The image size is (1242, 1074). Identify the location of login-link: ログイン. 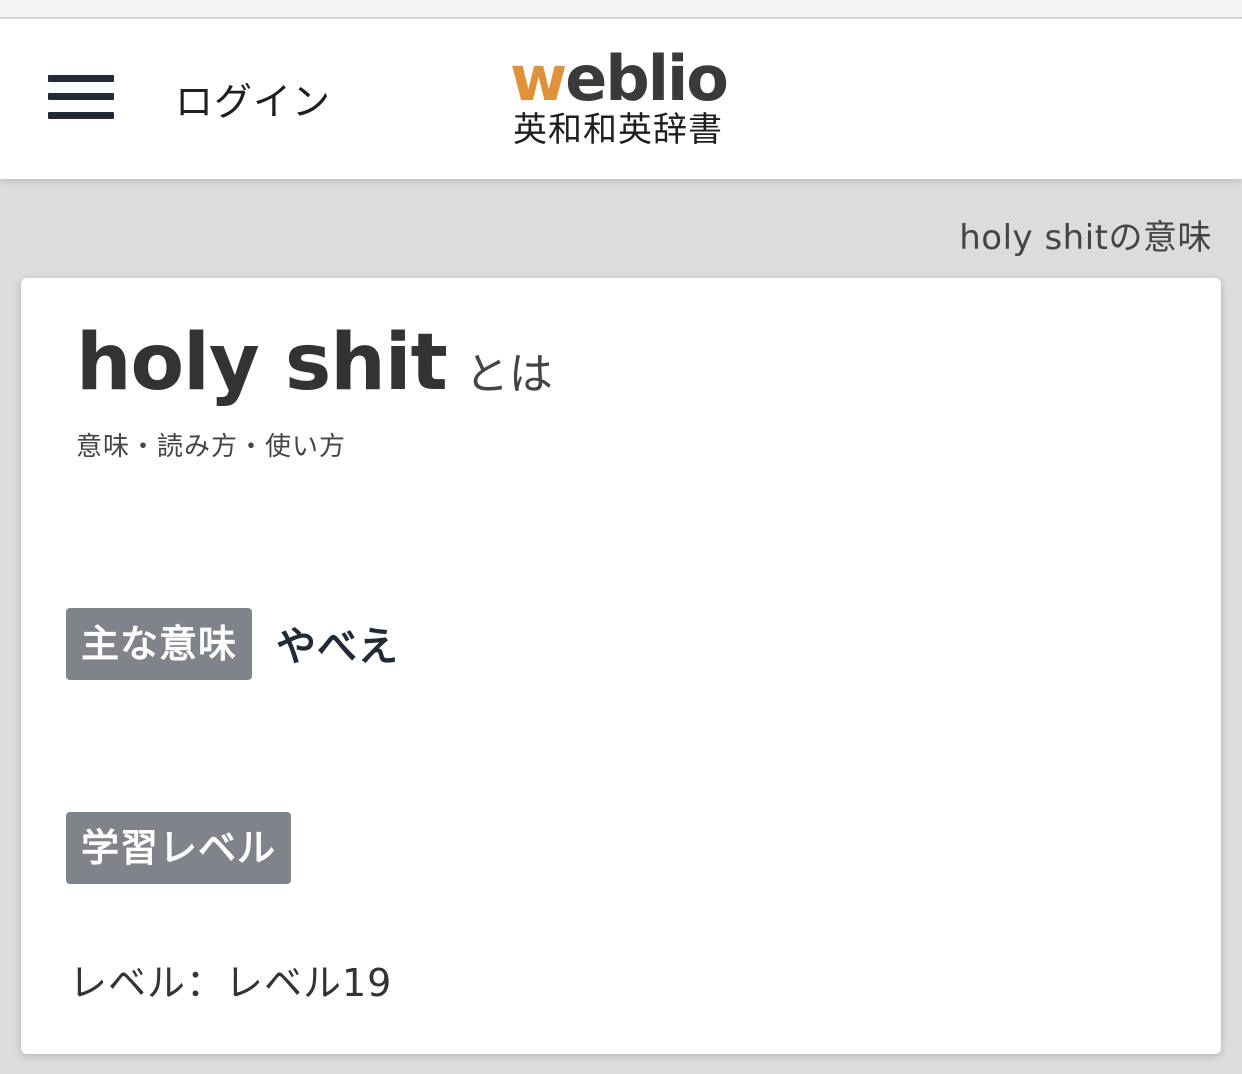
(253, 98).